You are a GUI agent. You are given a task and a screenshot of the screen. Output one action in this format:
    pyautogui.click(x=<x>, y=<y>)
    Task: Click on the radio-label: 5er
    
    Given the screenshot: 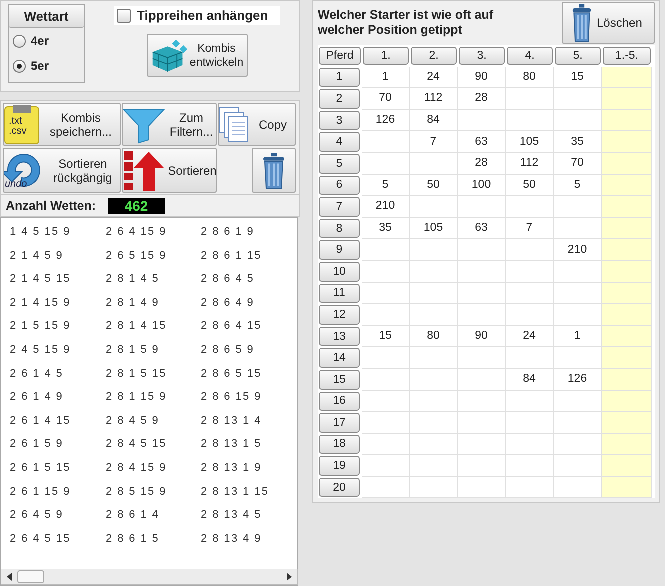 What is the action you would take?
    pyautogui.click(x=40, y=66)
    